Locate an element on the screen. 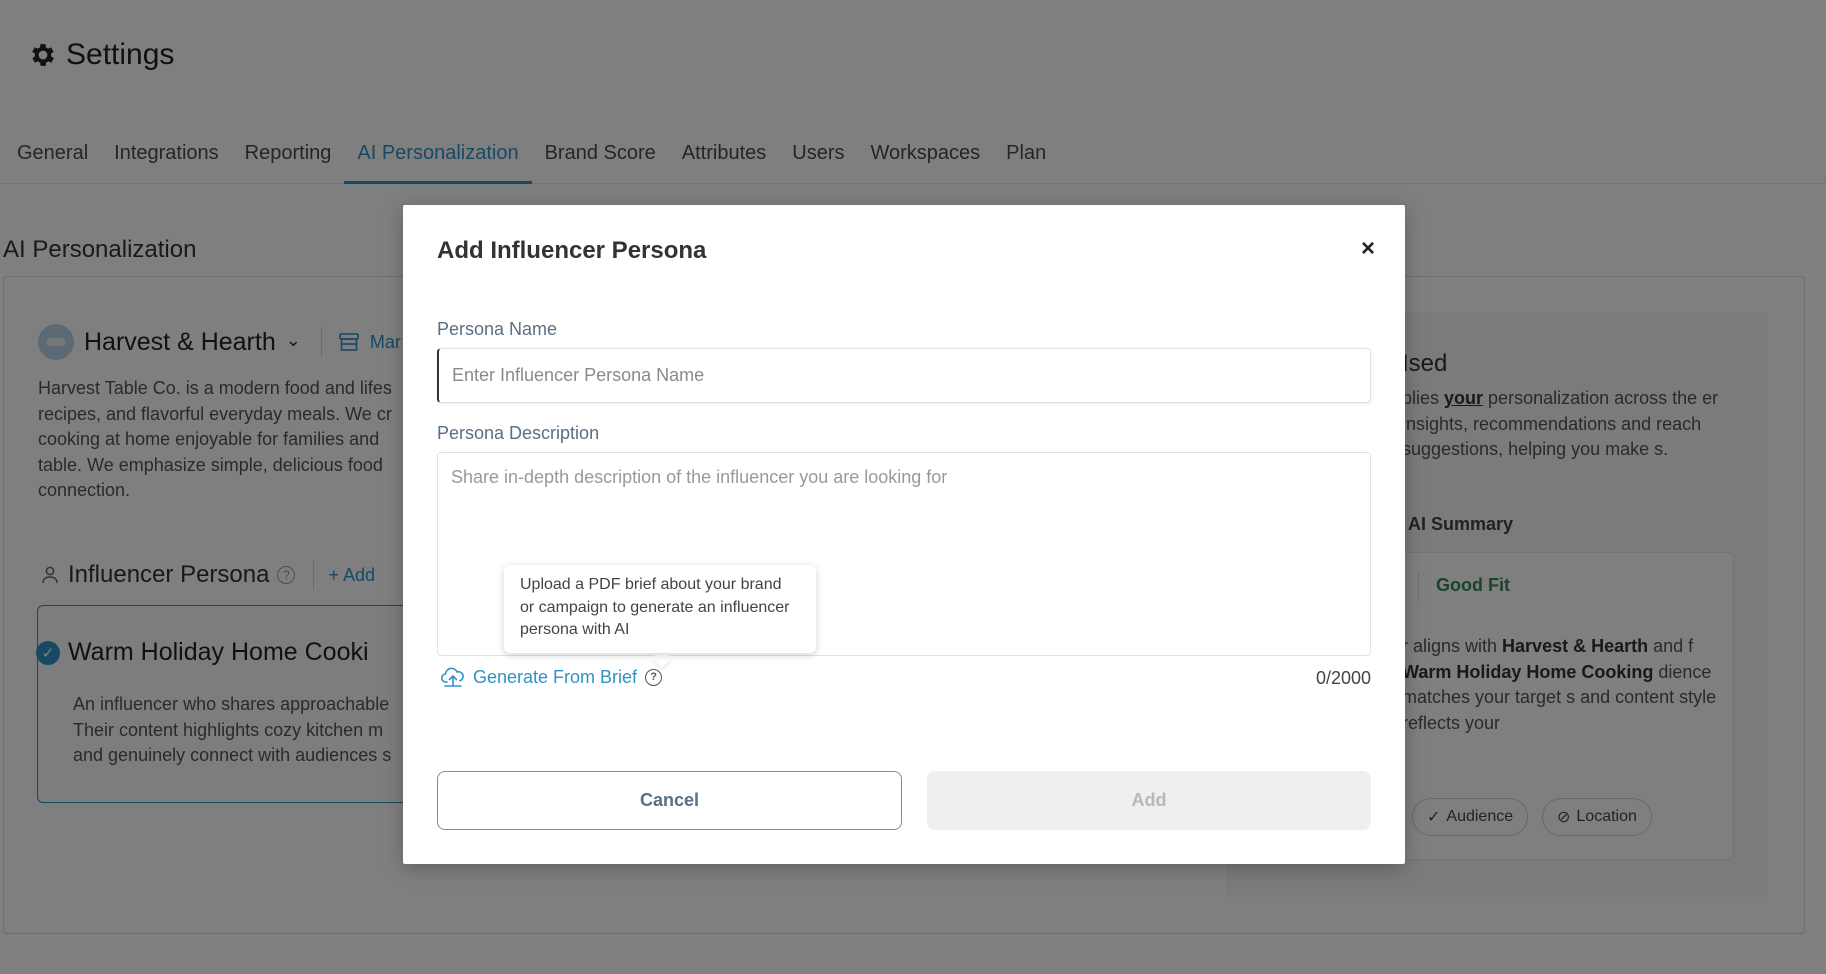 This screenshot has height=974, width=1826. generate-from-brief-button: Generate From Brief ? is located at coordinates (552, 677).